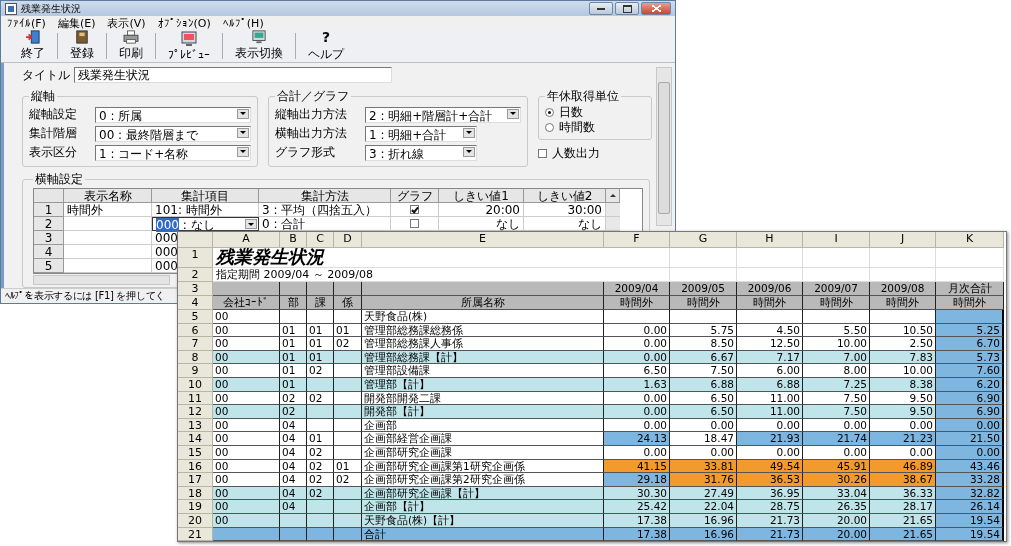 The height and width of the screenshot is (546, 1011). Describe the element at coordinates (903, 371) in the screenshot. I see `table-cell: 10.00` at that location.